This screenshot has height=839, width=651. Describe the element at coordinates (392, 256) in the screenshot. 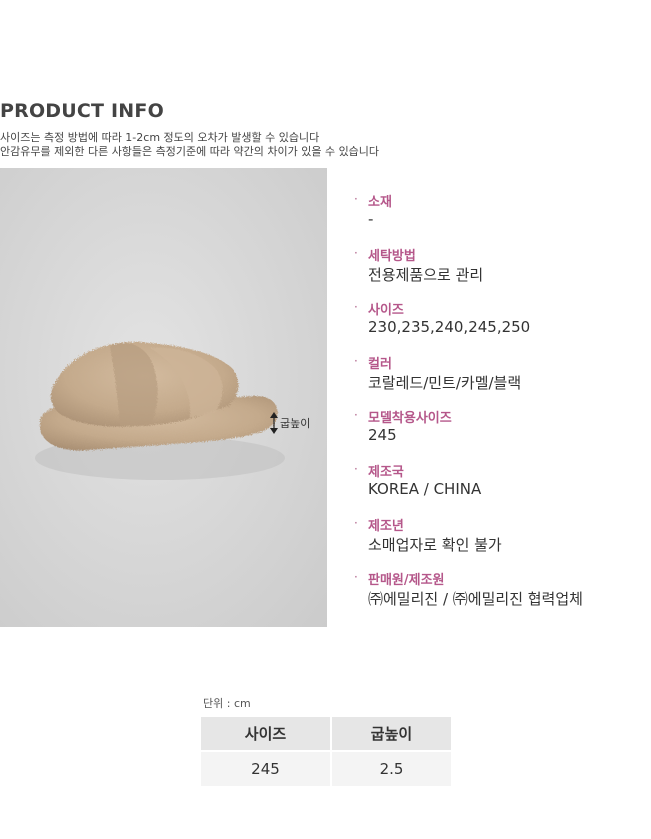

I see `spec-label: 세탁방법` at that location.